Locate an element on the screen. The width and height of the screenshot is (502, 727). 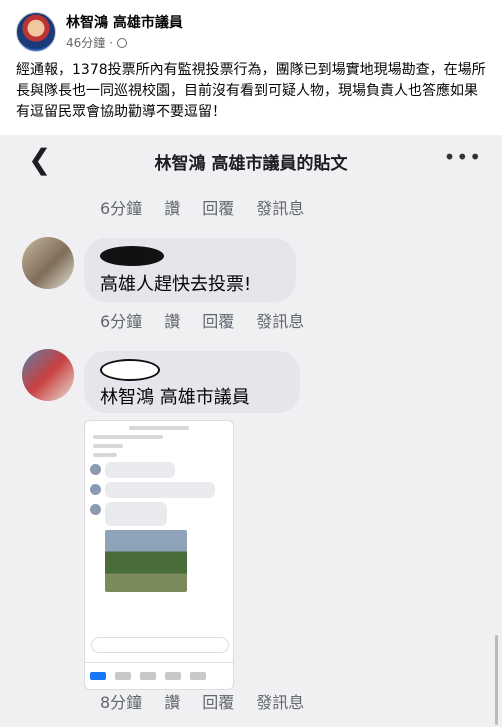
comment-text: 高雄人趕快去投票! is located at coordinates (176, 284).